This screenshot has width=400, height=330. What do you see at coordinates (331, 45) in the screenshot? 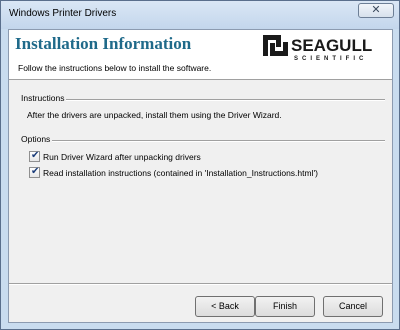
I see `logo-wordmark: SEAGULL` at bounding box center [331, 45].